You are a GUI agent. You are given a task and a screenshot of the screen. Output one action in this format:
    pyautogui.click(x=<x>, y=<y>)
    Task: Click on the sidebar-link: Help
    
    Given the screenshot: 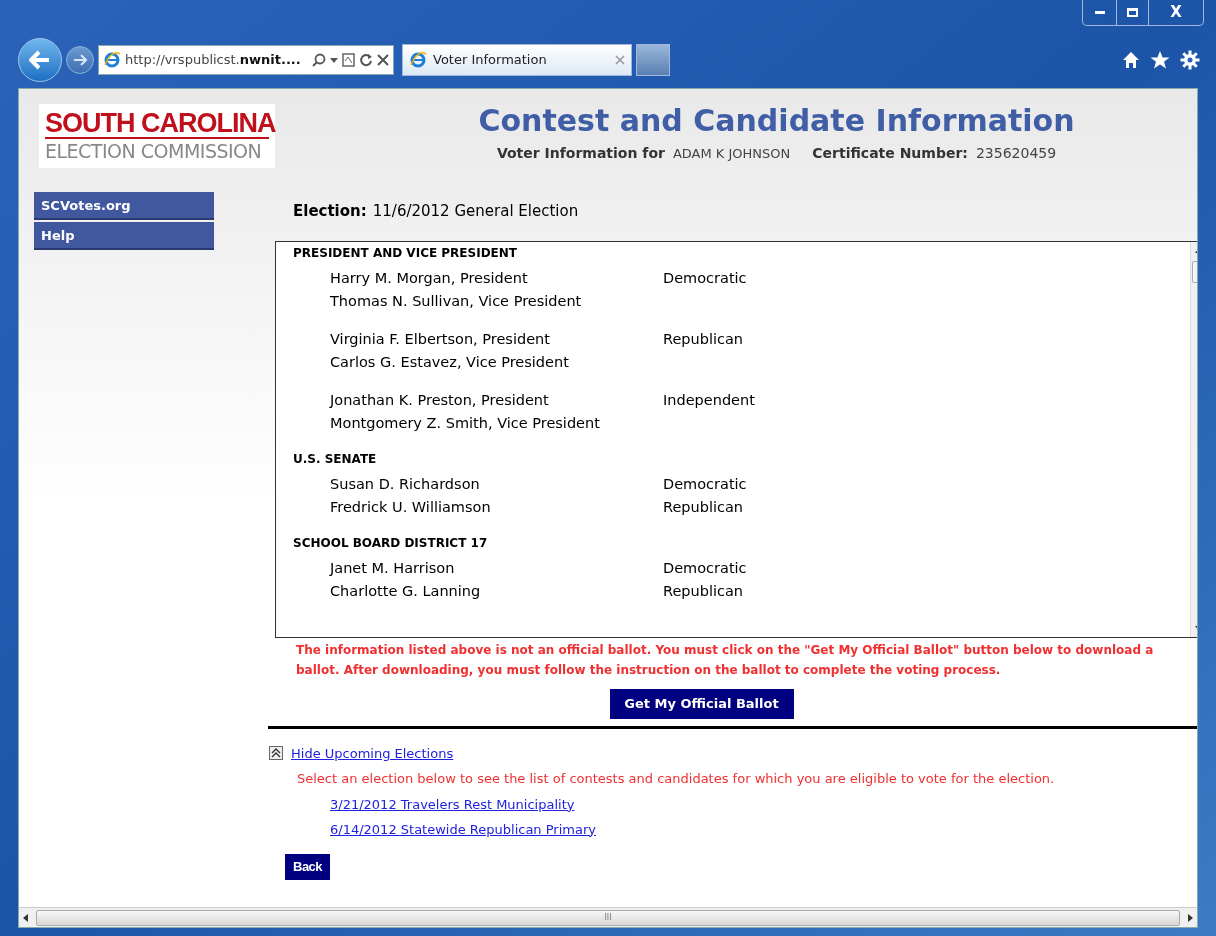 What is the action you would take?
    pyautogui.click(x=124, y=236)
    